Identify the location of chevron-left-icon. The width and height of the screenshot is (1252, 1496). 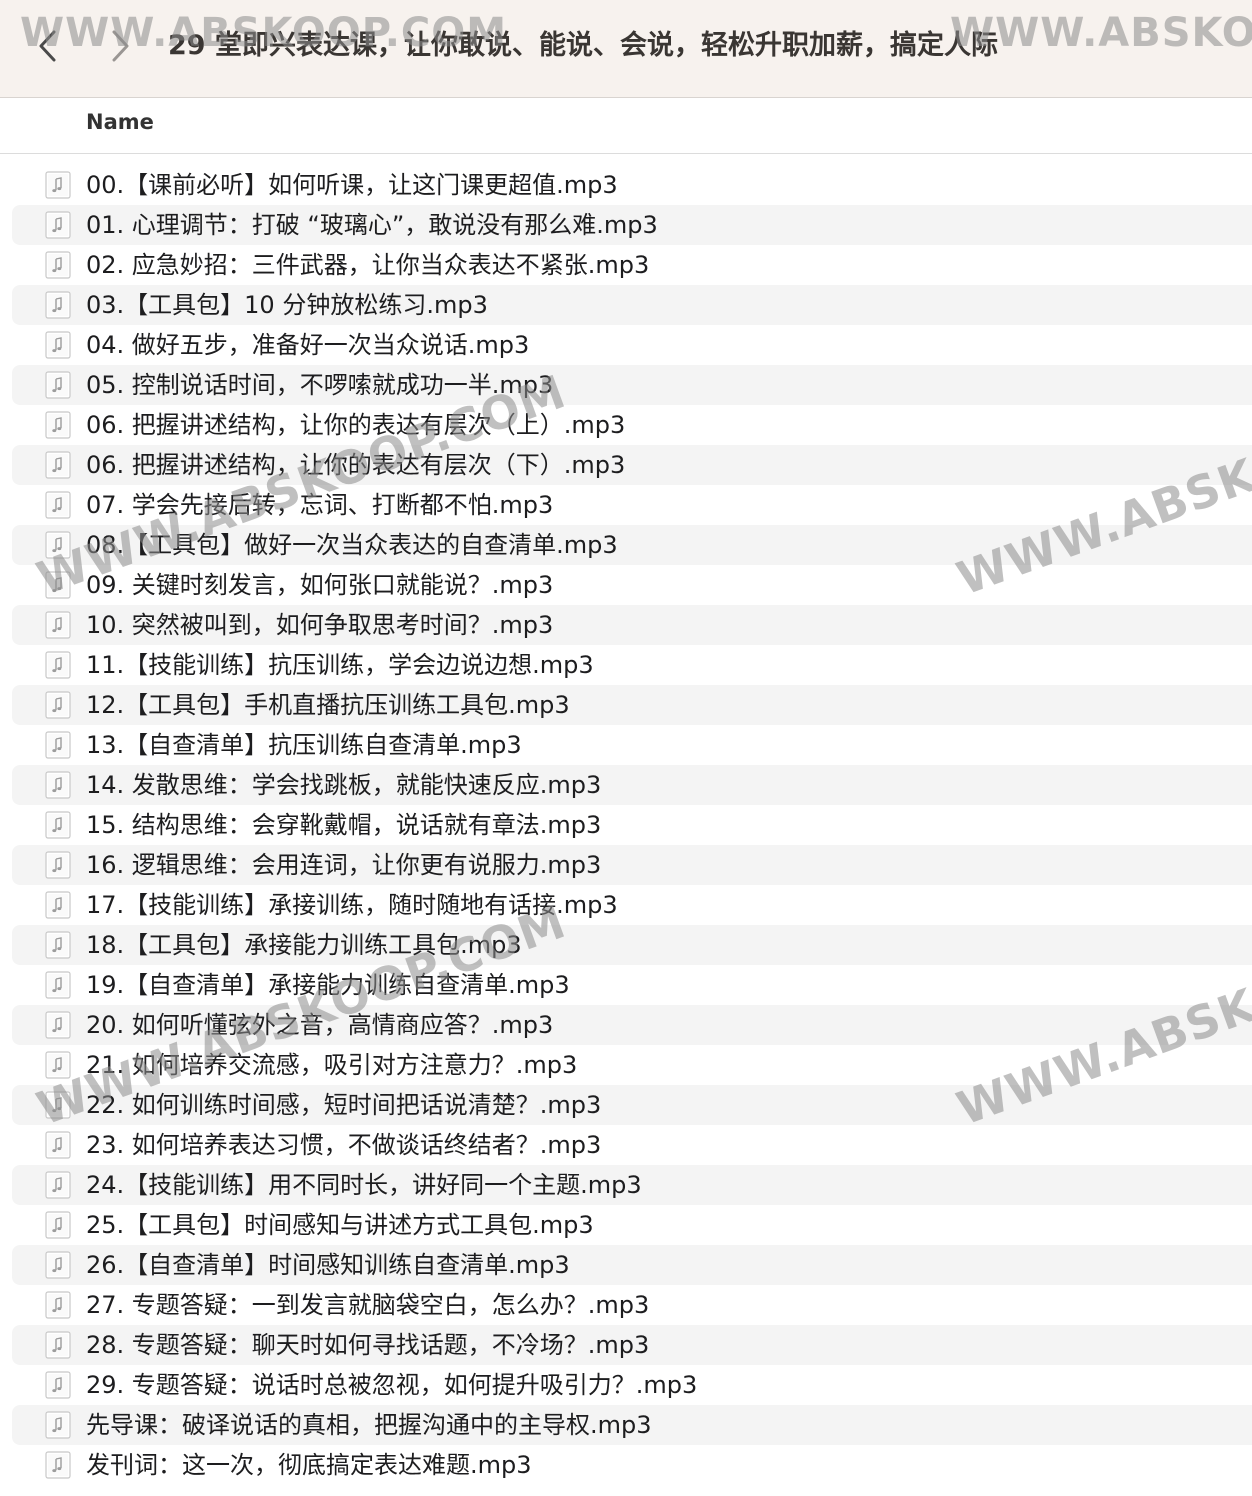
(47, 46).